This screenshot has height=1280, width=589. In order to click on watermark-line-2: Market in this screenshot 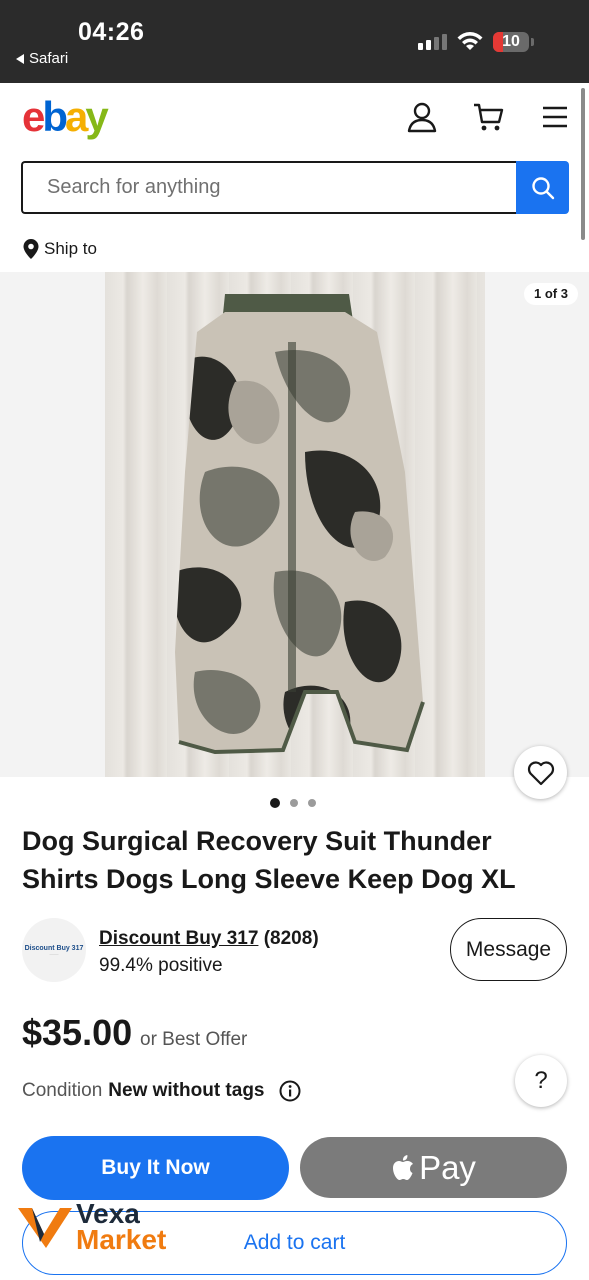, I will do `click(121, 1239)`.